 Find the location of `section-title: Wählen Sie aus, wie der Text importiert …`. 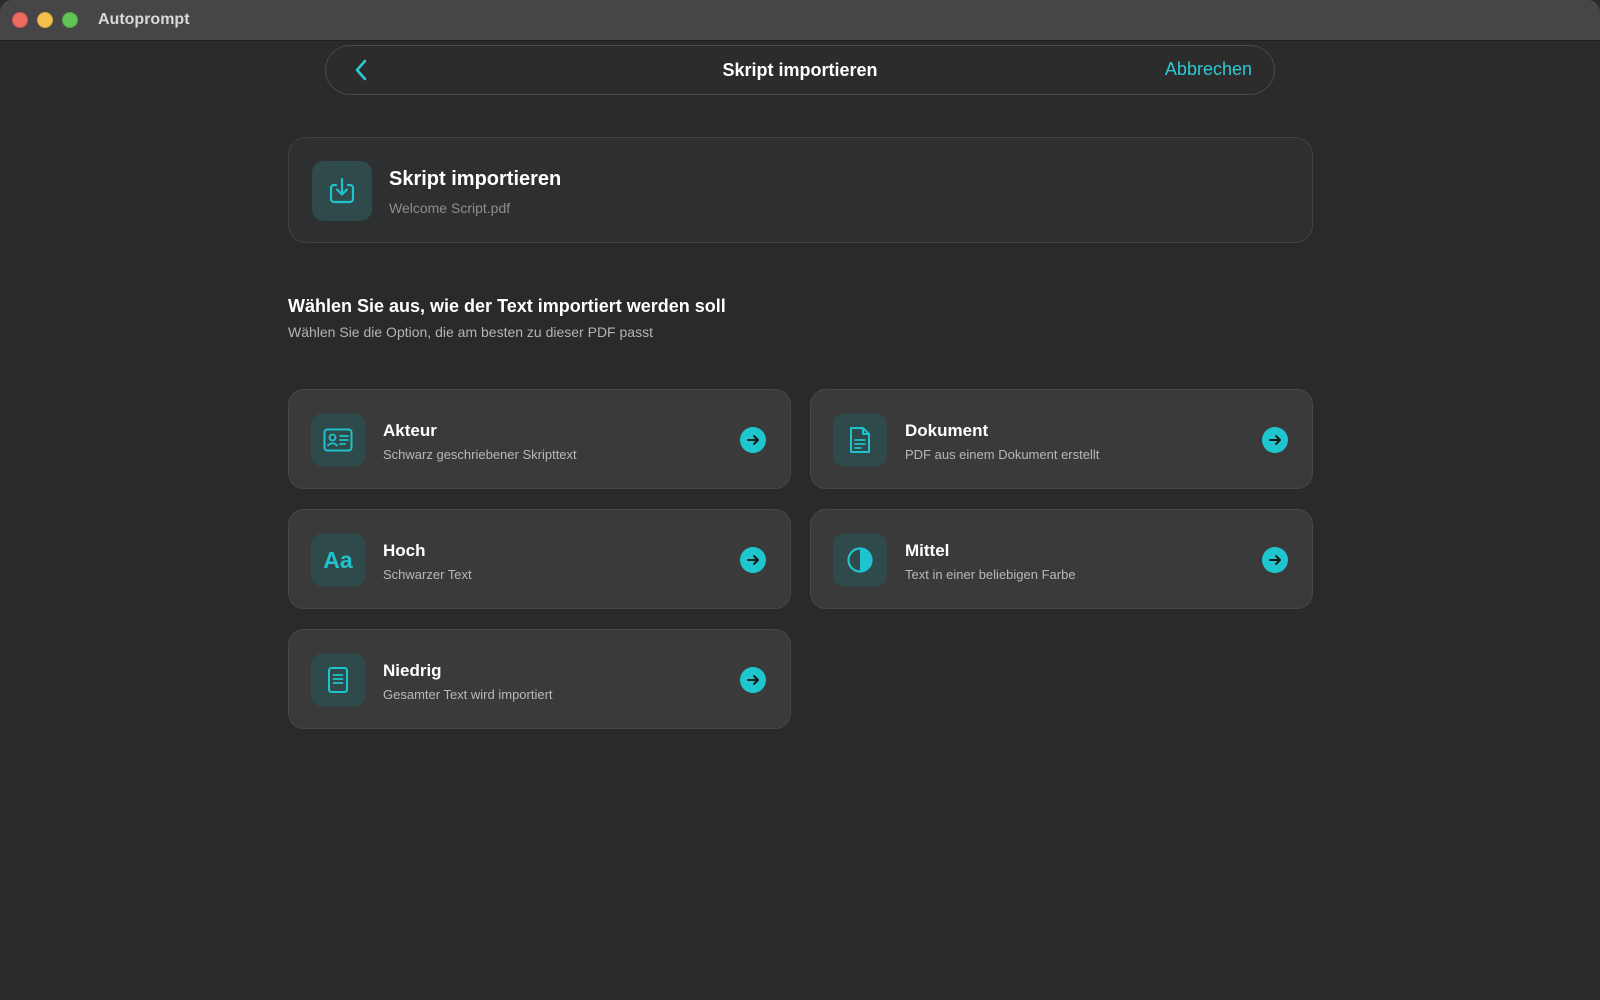

section-title: Wählen Sie aus, wie der Text importiert … is located at coordinates (507, 306).